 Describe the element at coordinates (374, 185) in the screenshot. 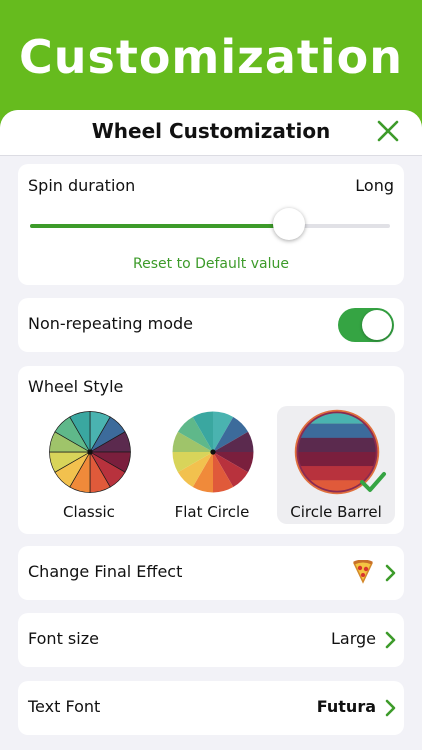

I see `spin-duration-value: Long` at that location.